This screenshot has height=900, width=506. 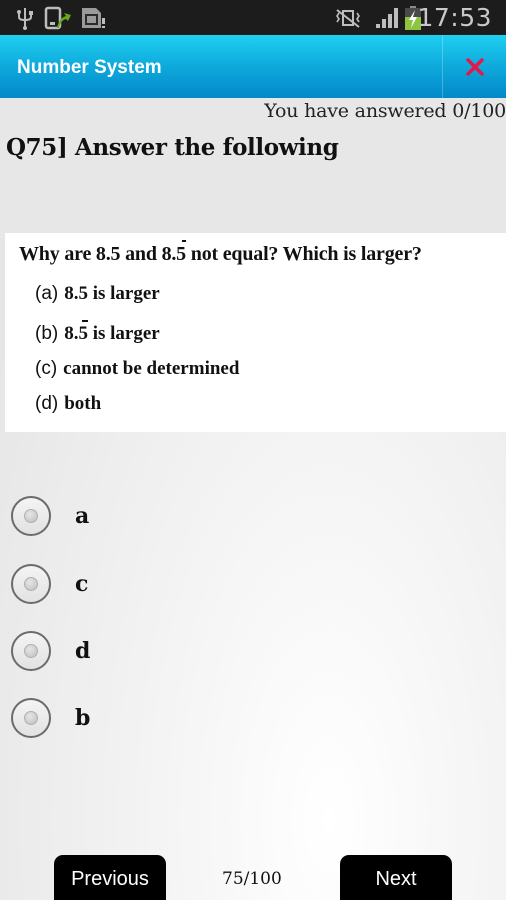 What do you see at coordinates (89, 67) in the screenshot?
I see `app-title: Number System` at bounding box center [89, 67].